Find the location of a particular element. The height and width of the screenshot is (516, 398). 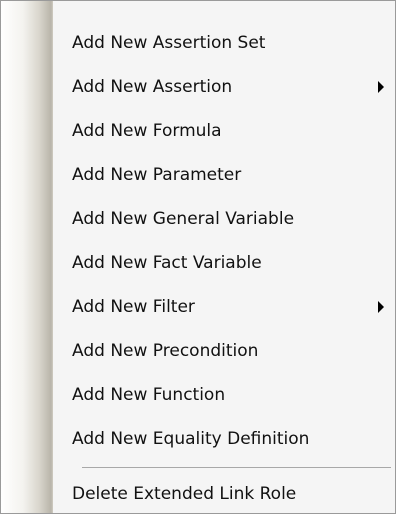

menu-item-label: Delete Extended Link Role is located at coordinates (184, 494).